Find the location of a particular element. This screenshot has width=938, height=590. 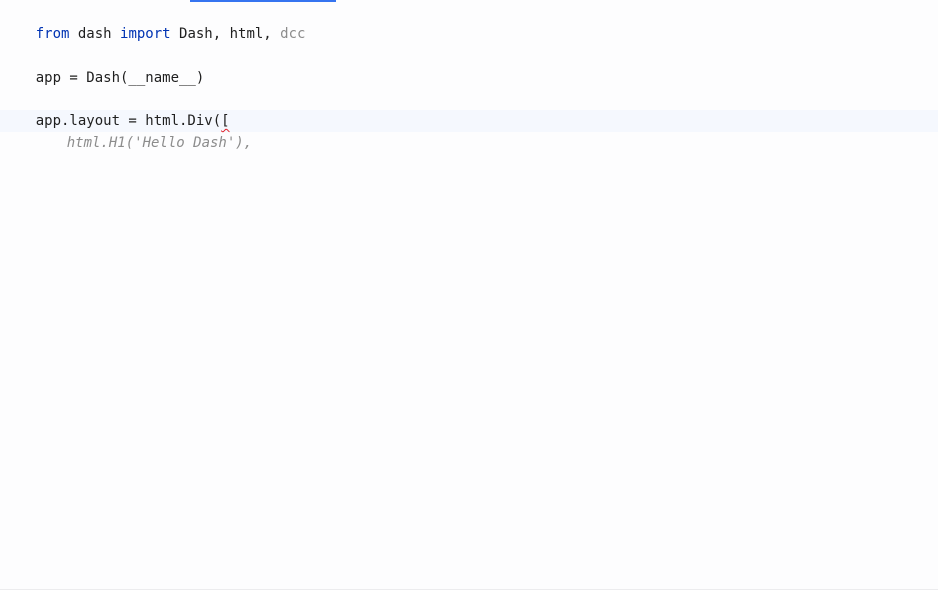

keyword-import: import is located at coordinates (145, 34).